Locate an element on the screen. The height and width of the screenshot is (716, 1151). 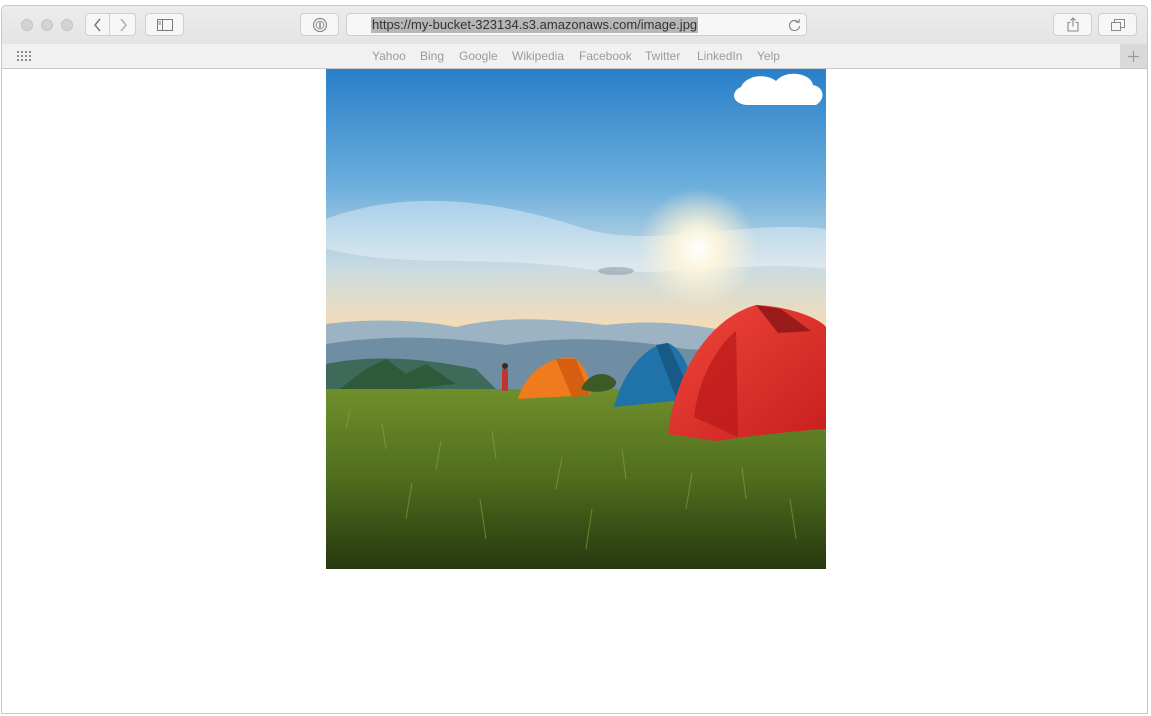
new-tab-button is located at coordinates (1133, 56).